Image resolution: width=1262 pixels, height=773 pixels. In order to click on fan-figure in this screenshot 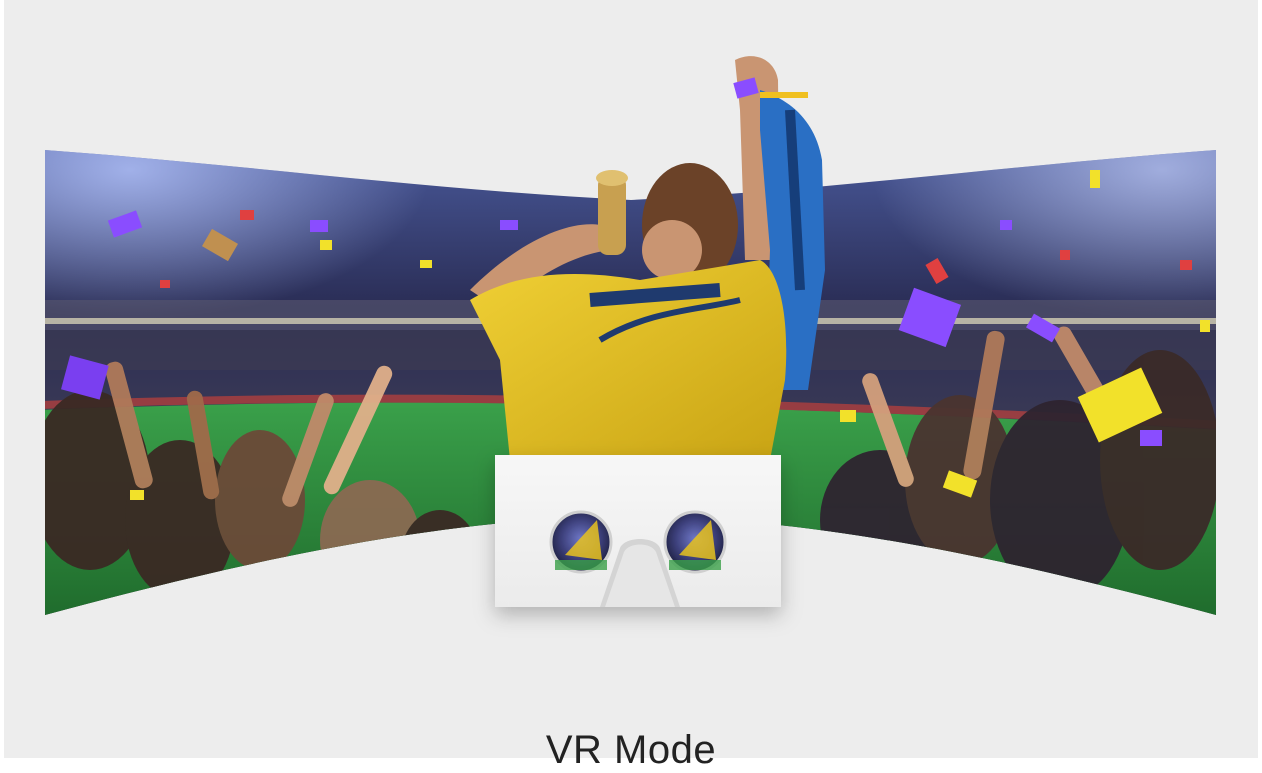, I will do `click(647, 258)`.